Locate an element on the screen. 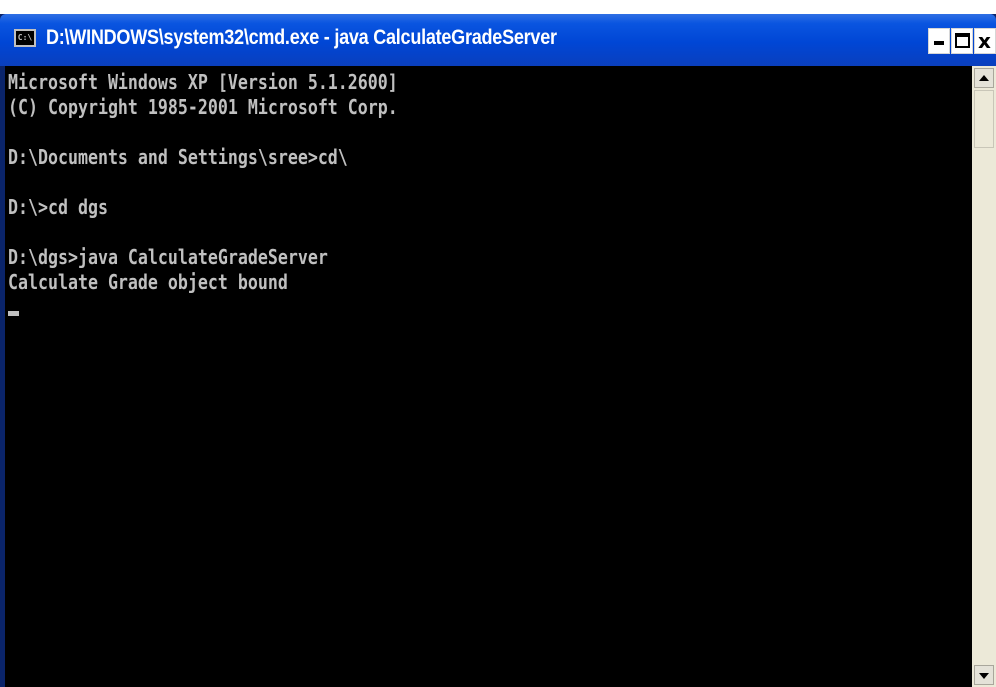  close-icon: x is located at coordinates (984, 41).